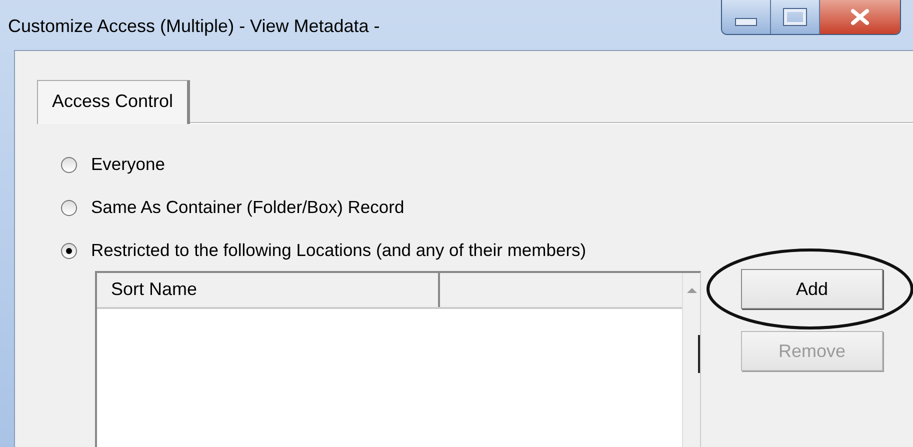  I want to click on radio-label: Restricted to the following Locations (and any of their members), so click(338, 250).